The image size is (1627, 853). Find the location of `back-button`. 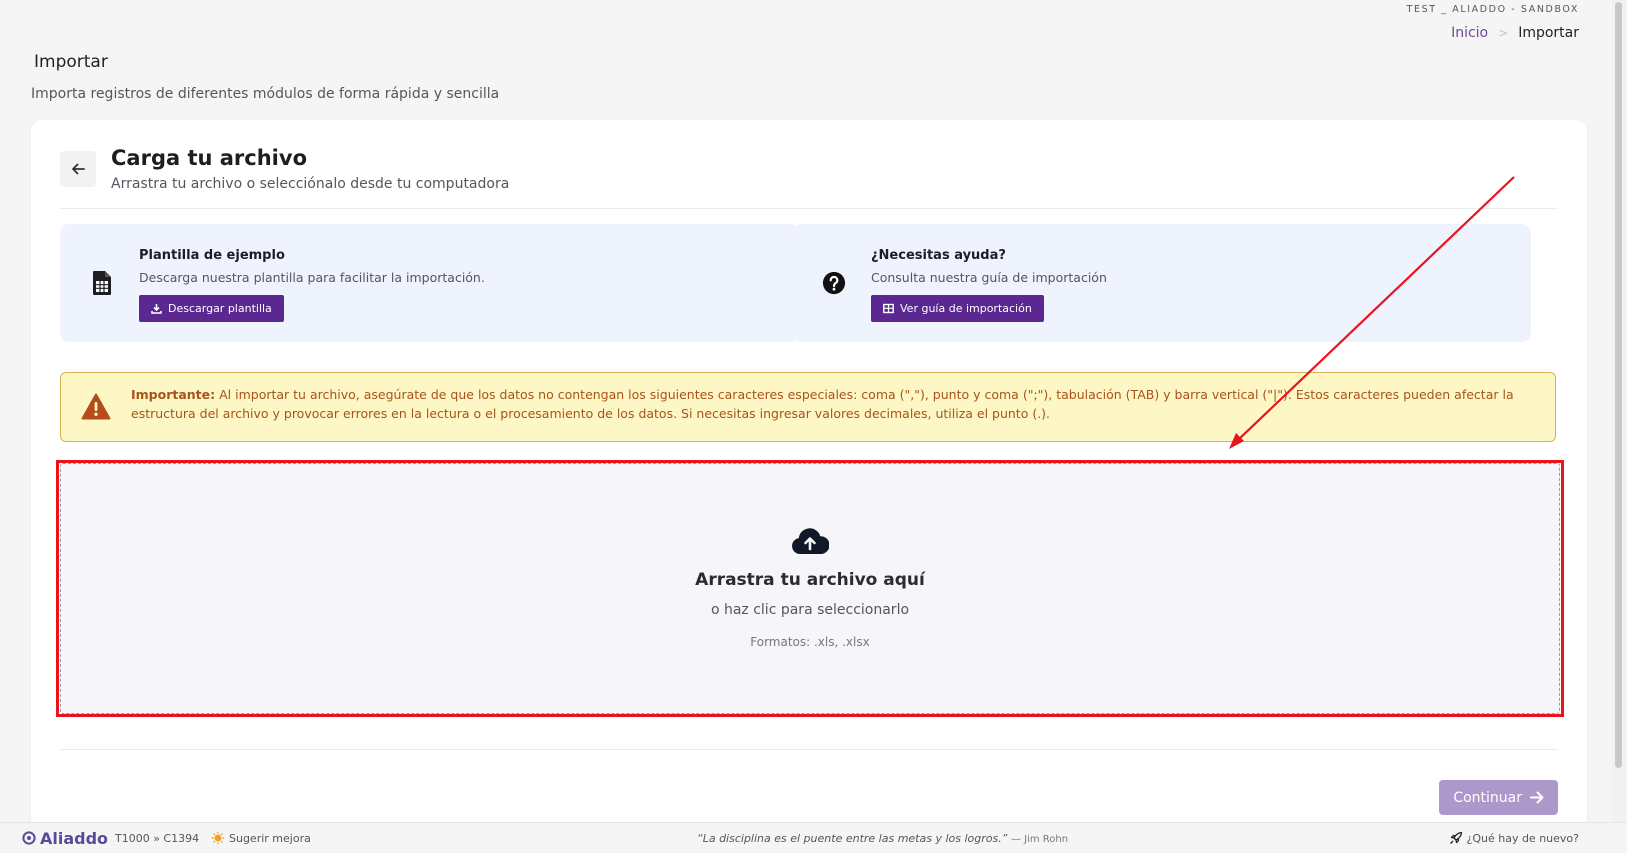

back-button is located at coordinates (78, 169).